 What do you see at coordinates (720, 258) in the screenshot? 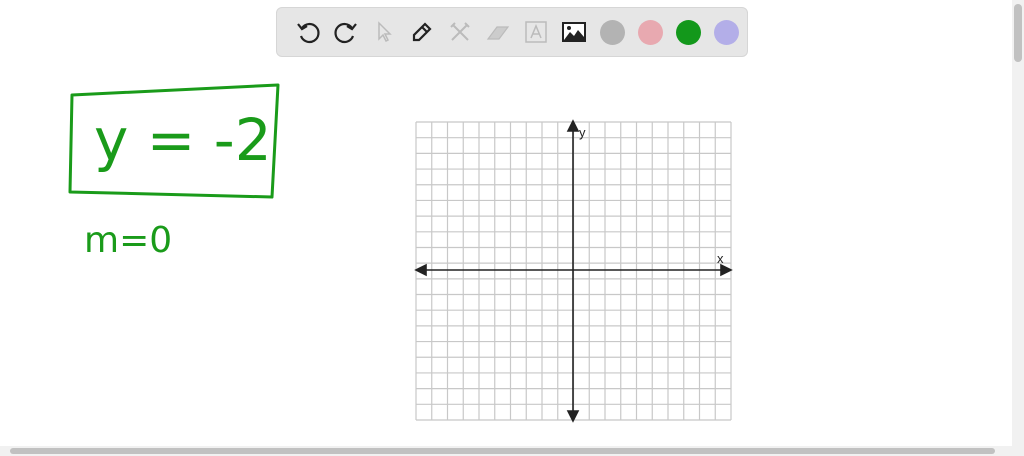
I see `x-axis-label: x` at bounding box center [720, 258].